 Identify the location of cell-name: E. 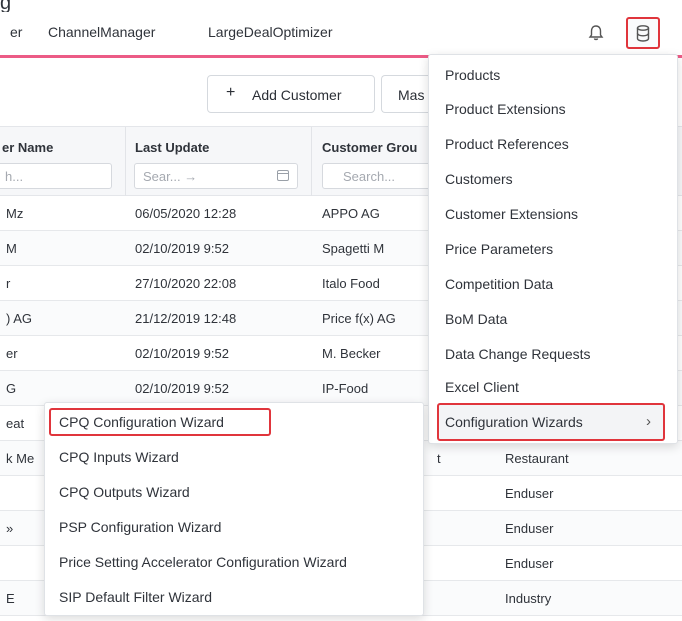
(10, 598).